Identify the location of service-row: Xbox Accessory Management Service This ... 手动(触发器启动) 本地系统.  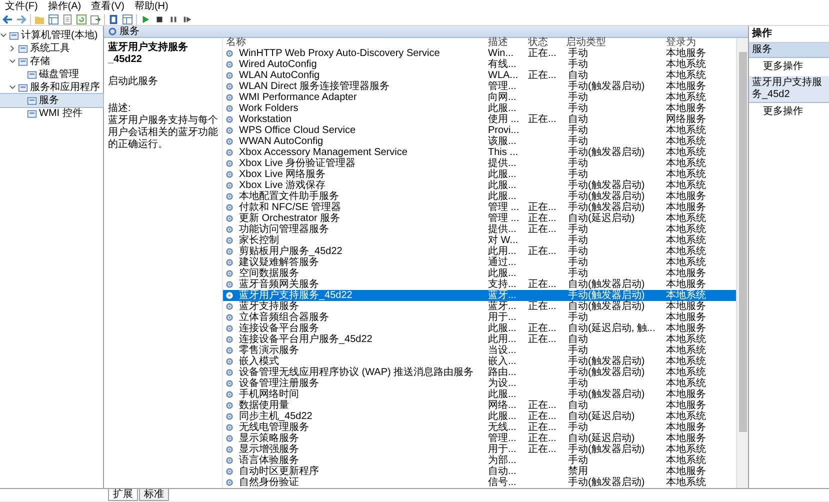
(479, 152).